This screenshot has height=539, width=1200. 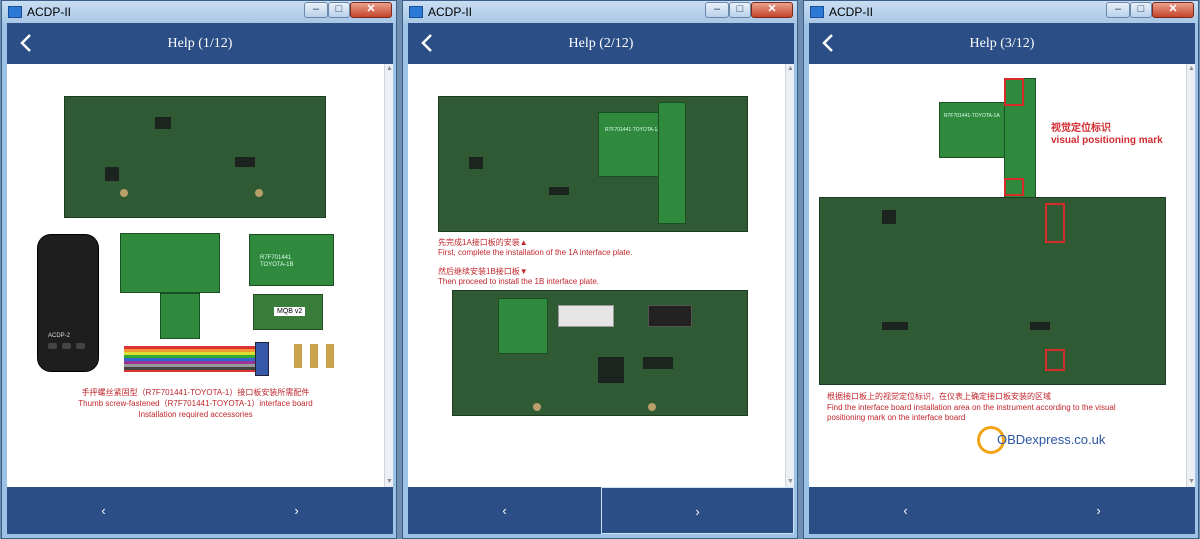 I want to click on caption-cn: 根据接口板上的视觉定位标识，在仪表上确定接口板安装的区域, so click(x=939, y=396).